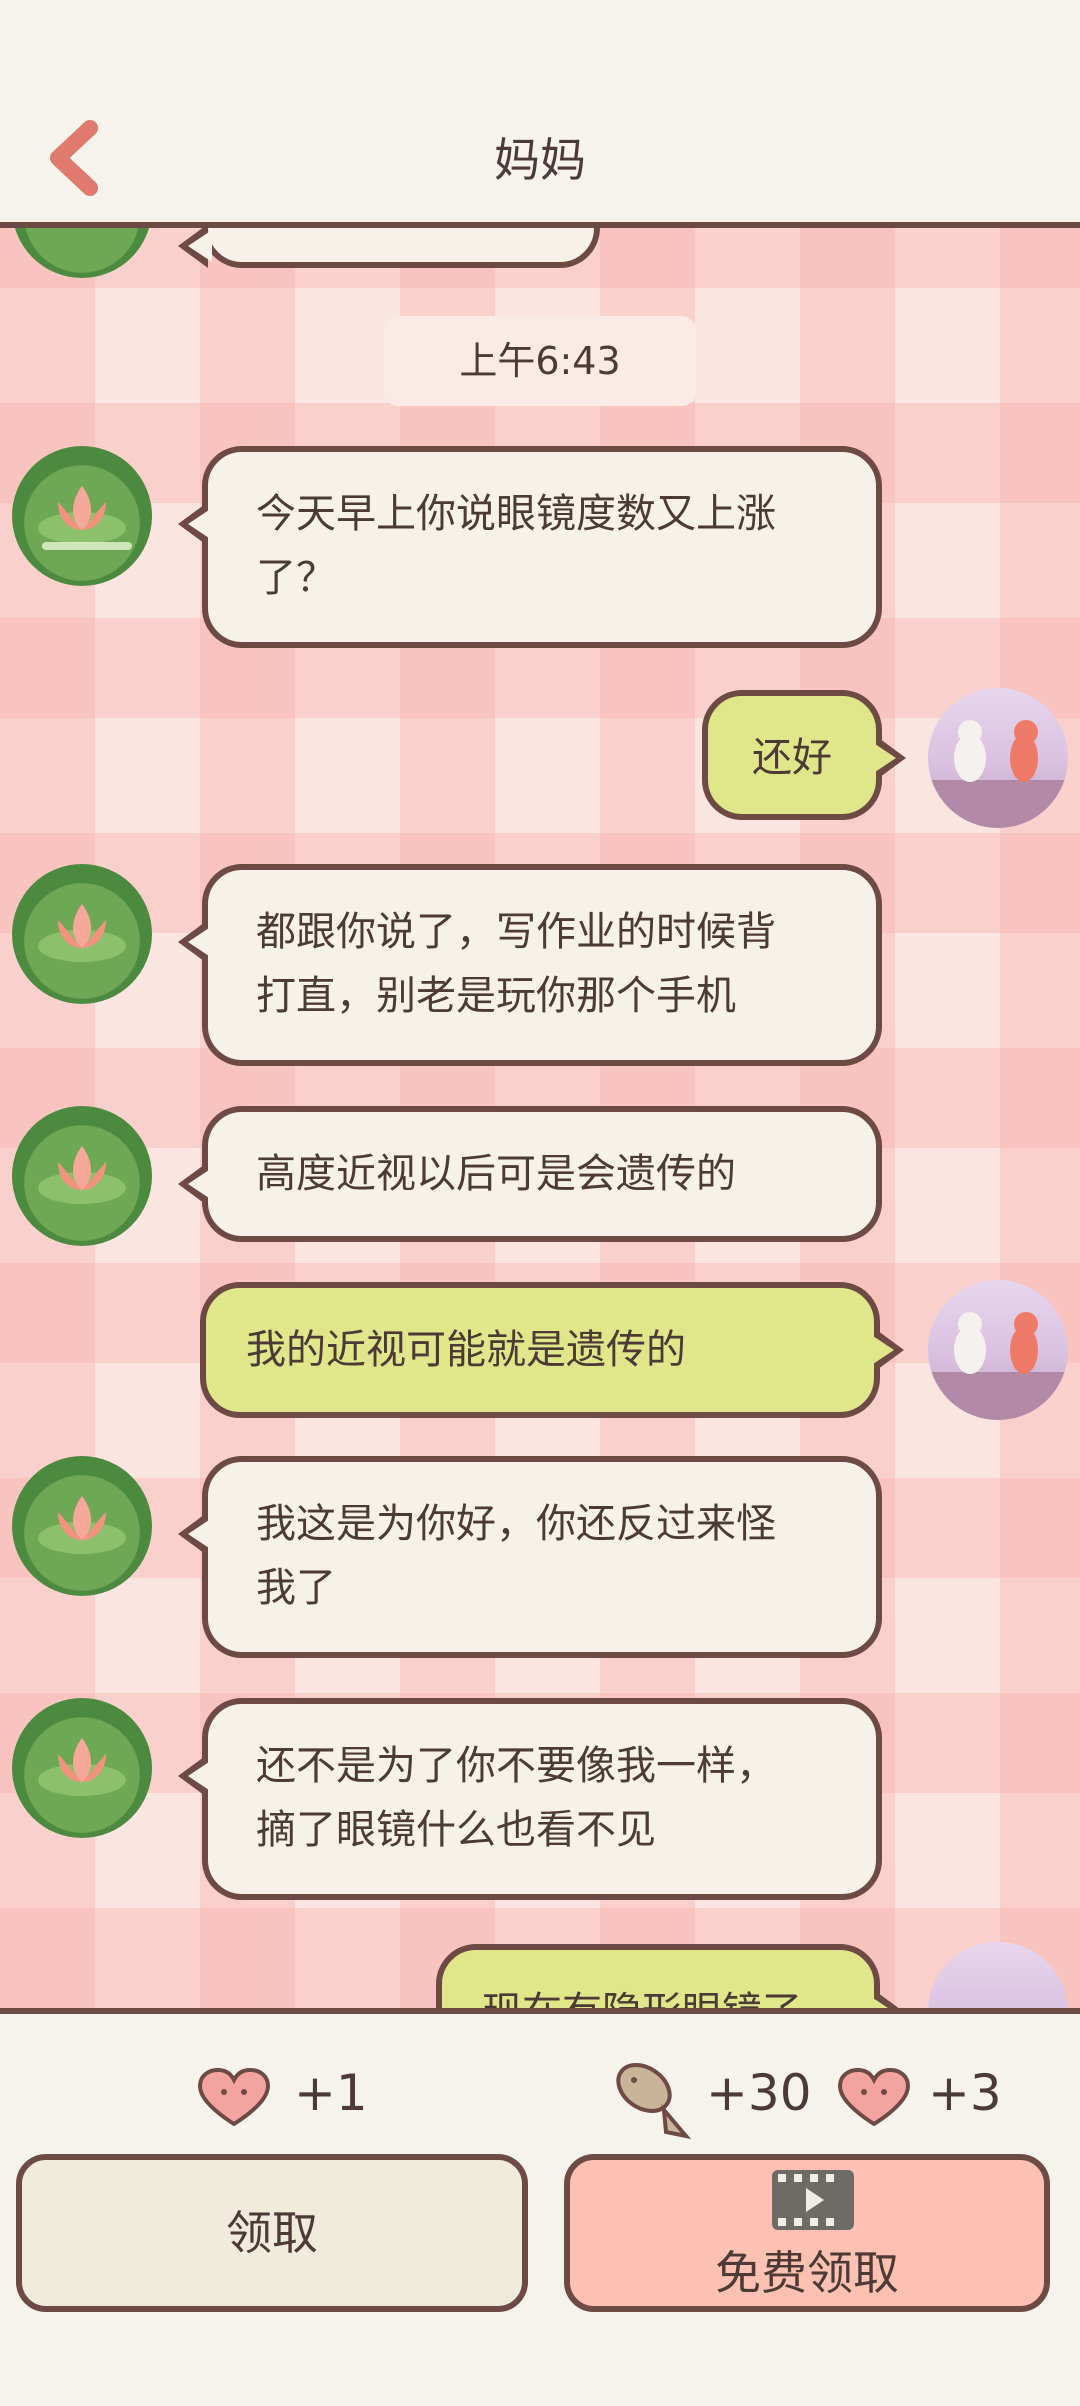 This screenshot has height=2406, width=1080. What do you see at coordinates (516, 1524) in the screenshot?
I see `message-text: 我这是为你好，你还反过来怪` at bounding box center [516, 1524].